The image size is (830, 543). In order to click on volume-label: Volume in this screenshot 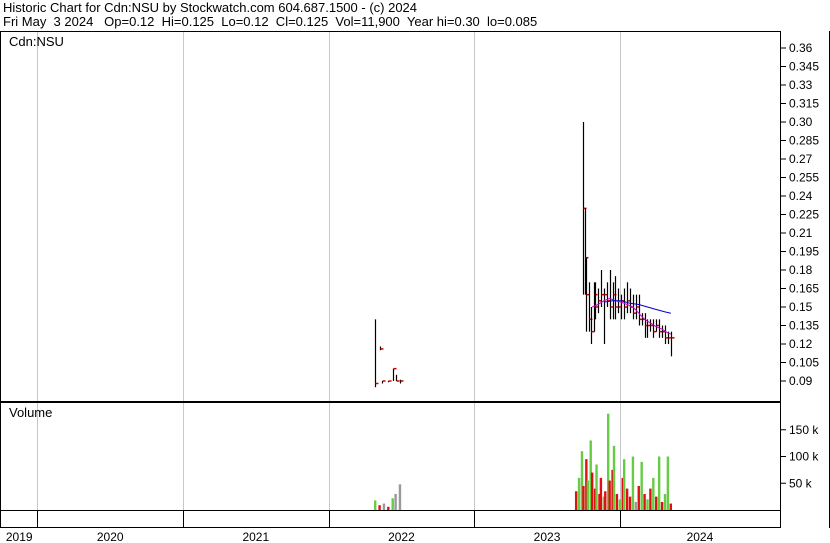, I will do `click(30, 412)`.